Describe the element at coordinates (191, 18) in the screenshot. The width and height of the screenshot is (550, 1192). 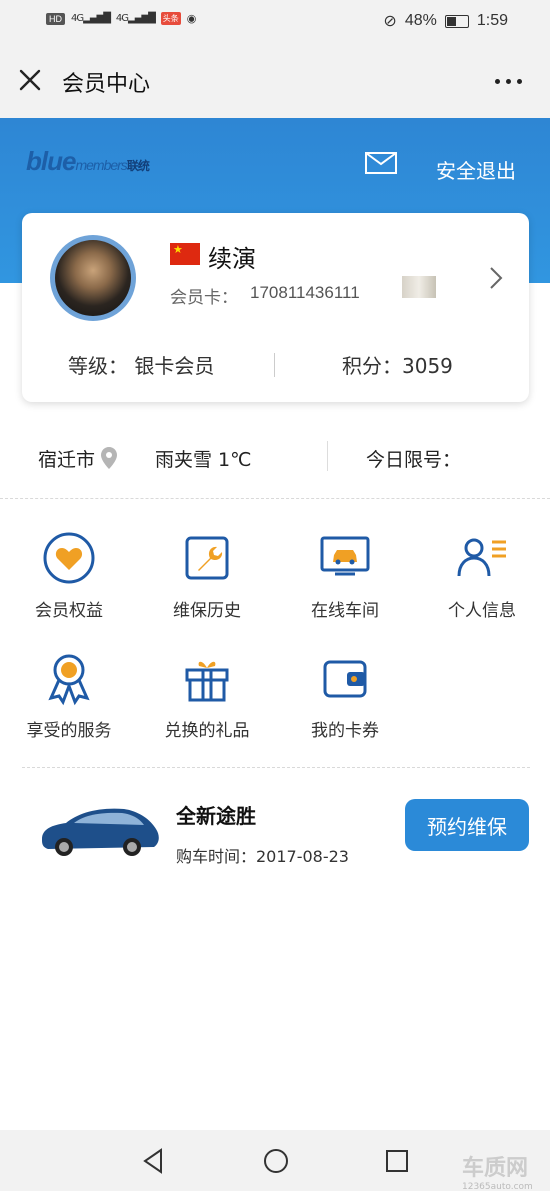
I see `app-icon: ◉` at that location.